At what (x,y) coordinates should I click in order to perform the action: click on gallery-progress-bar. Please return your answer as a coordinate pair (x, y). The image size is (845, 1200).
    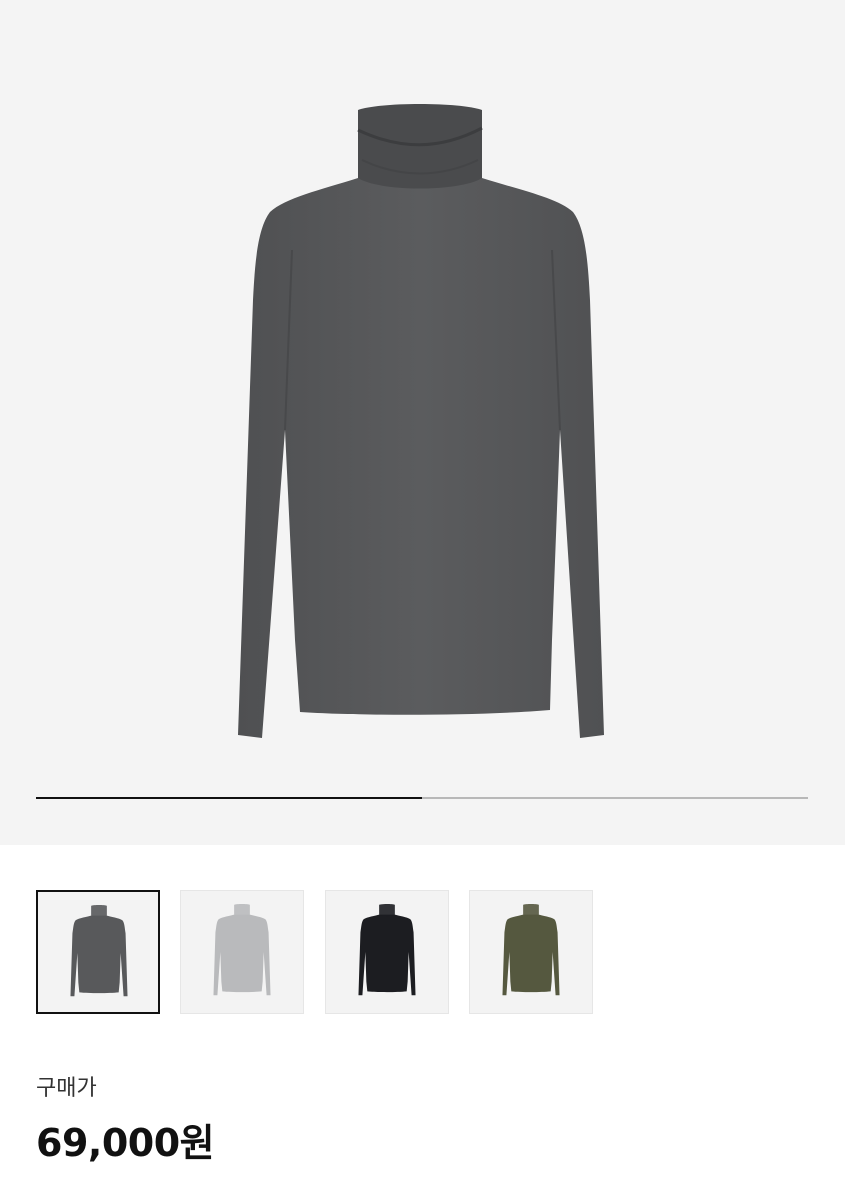
    Looking at the image, I should click on (422, 798).